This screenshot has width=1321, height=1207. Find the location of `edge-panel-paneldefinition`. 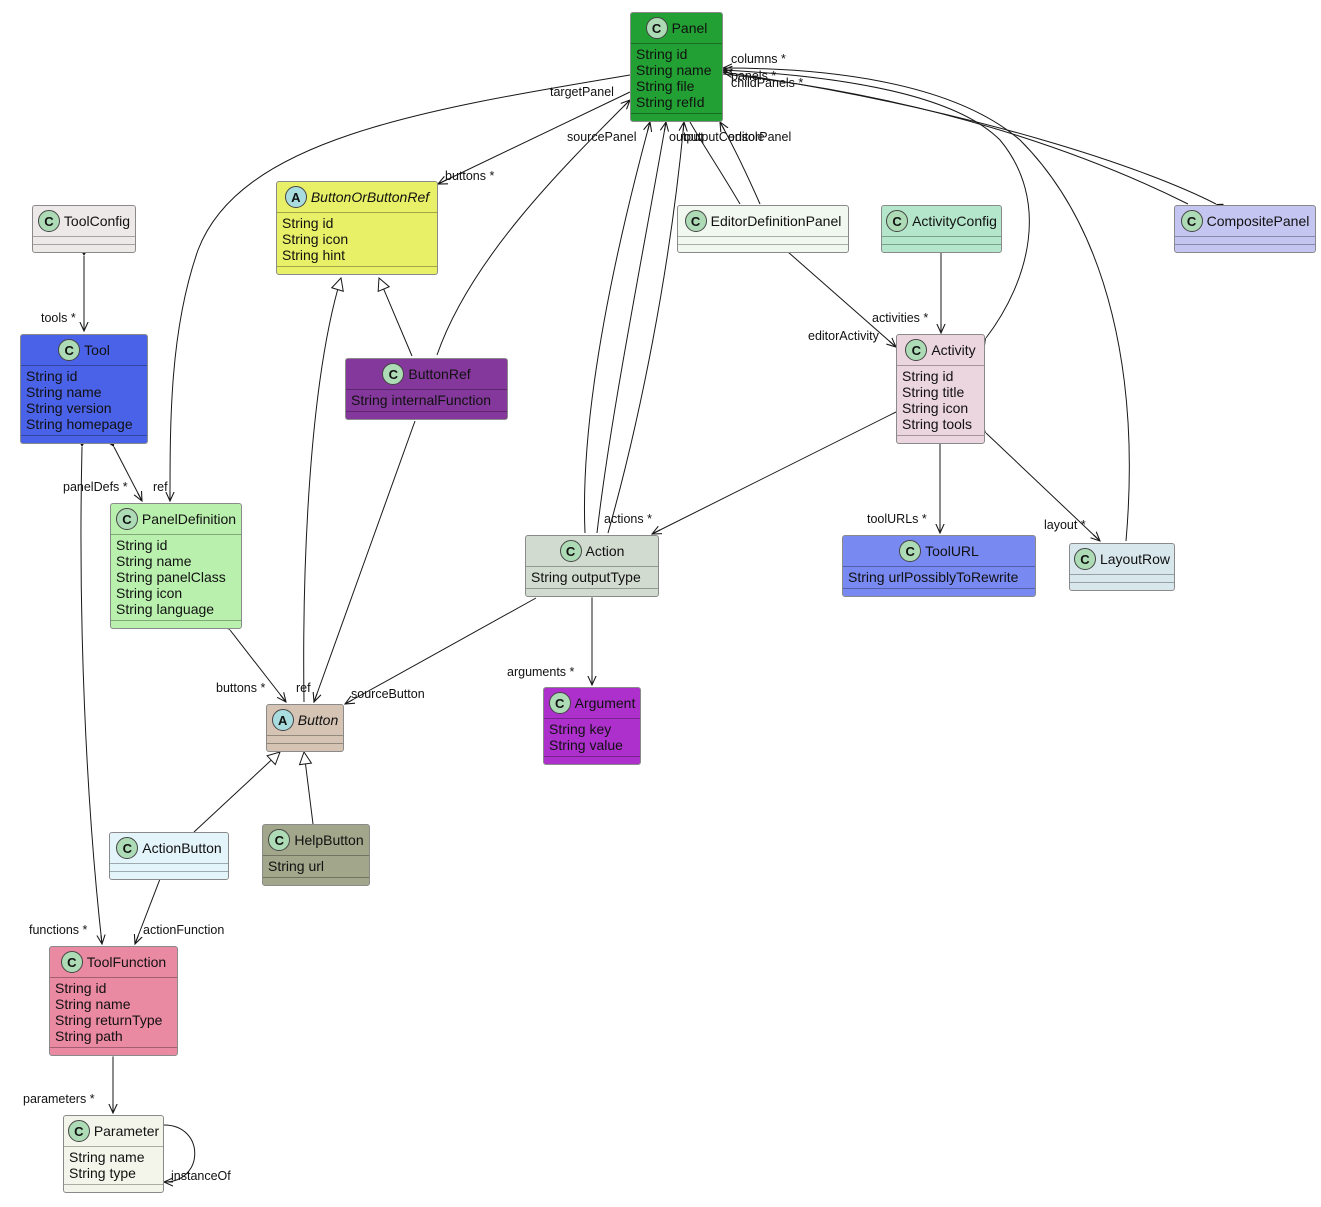

edge-panel-paneldefinition is located at coordinates (400, 287).